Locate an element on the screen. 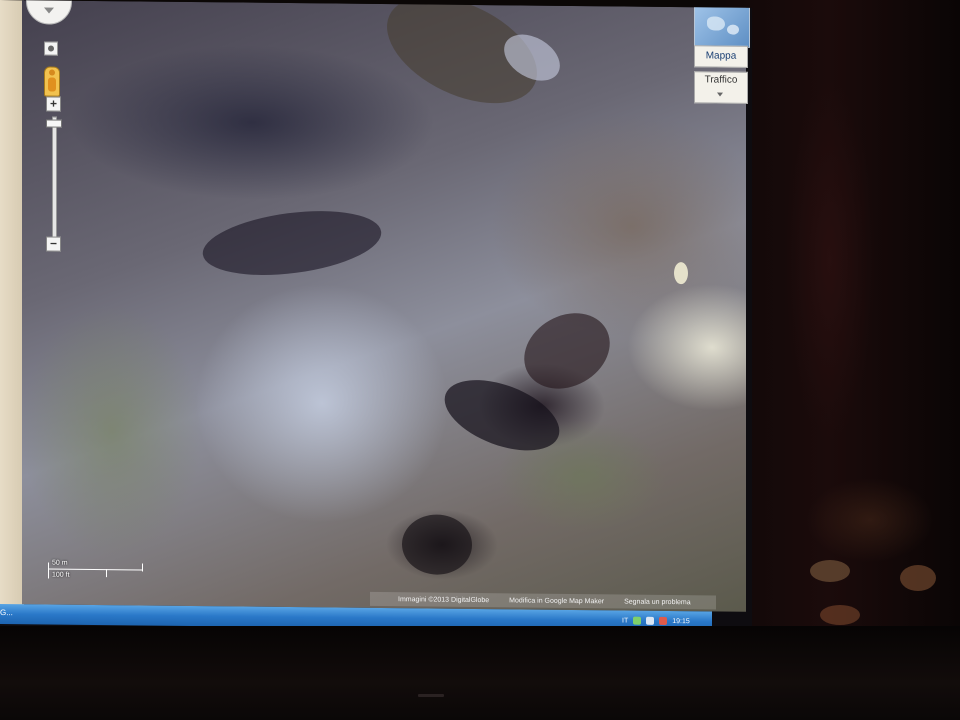 This screenshot has height=720, width=960. street-view-pegman-icon is located at coordinates (52, 81).